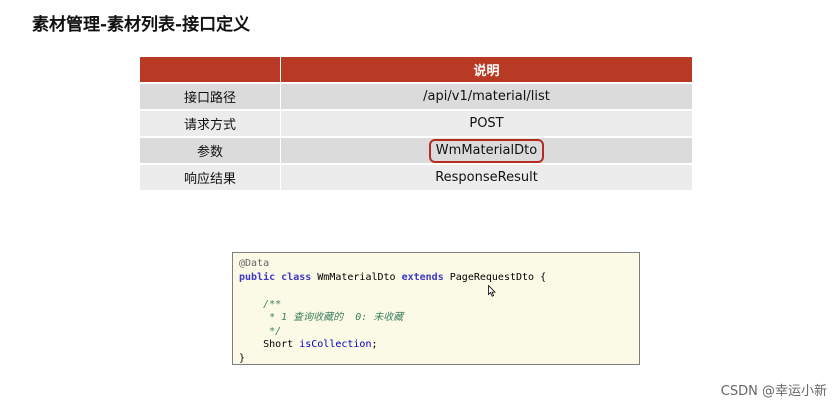  I want to click on table-row: 参数 WmMaterialDto, so click(416, 150).